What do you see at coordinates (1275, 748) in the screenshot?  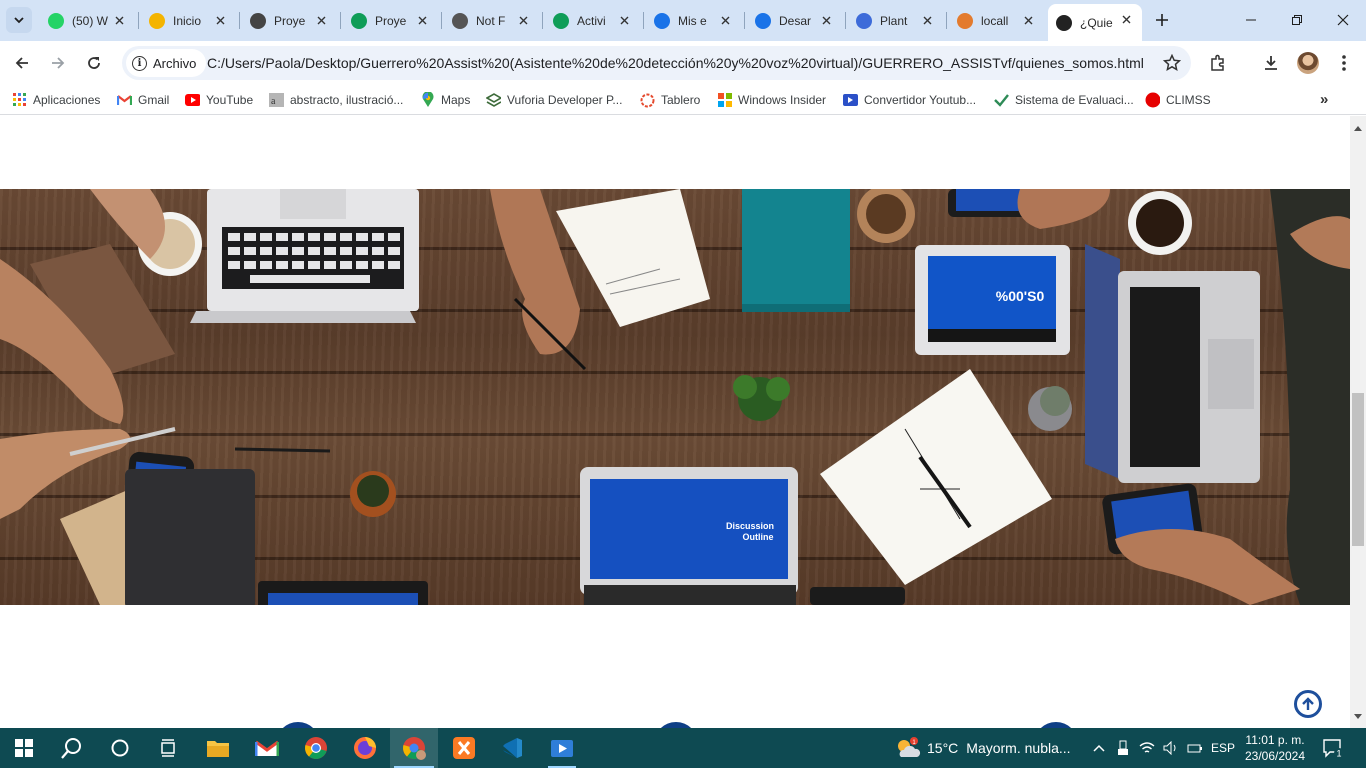 I see `clock: 11:01 p. m. 23/06/2024` at bounding box center [1275, 748].